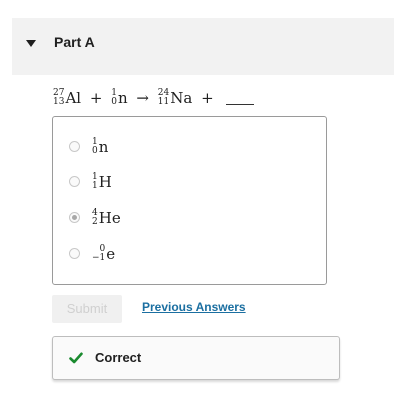  I want to click on choice-neutron: 10n, so click(88, 146).